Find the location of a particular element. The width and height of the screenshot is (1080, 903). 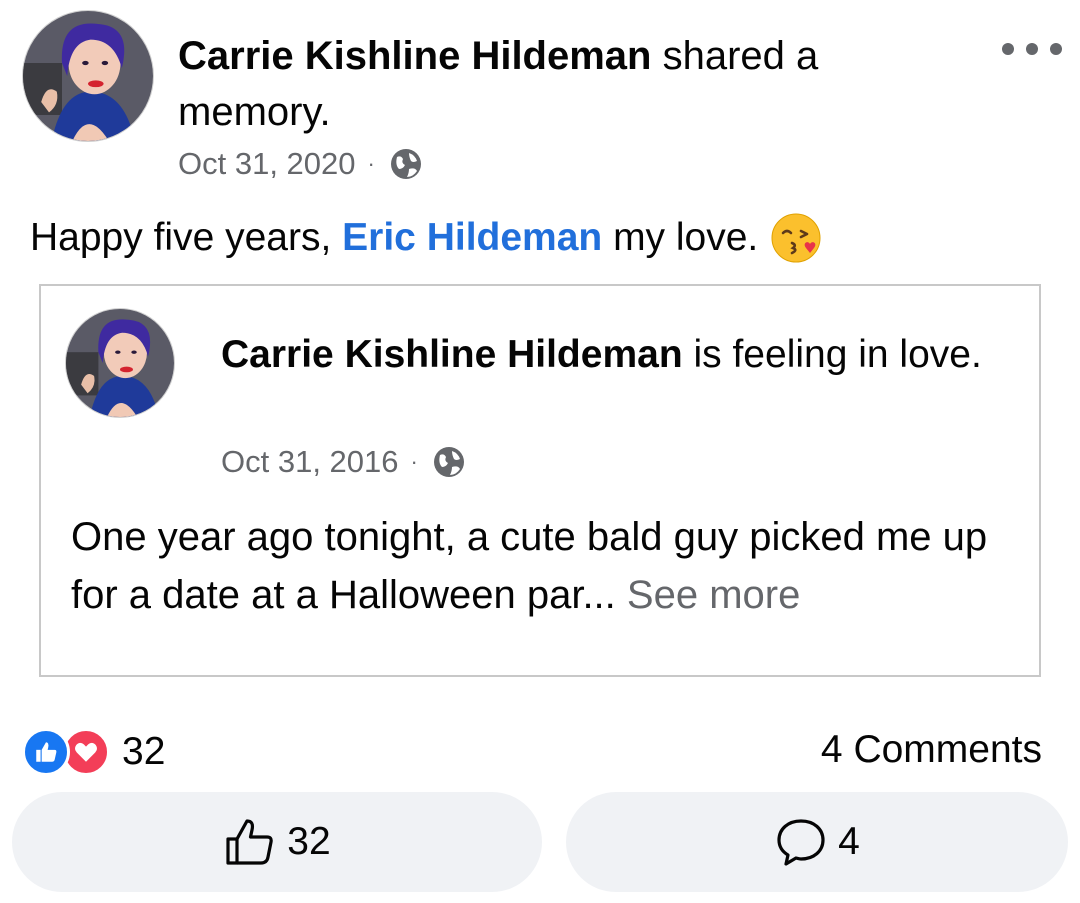

mention-link: Eric Hildeman is located at coordinates (472, 238).